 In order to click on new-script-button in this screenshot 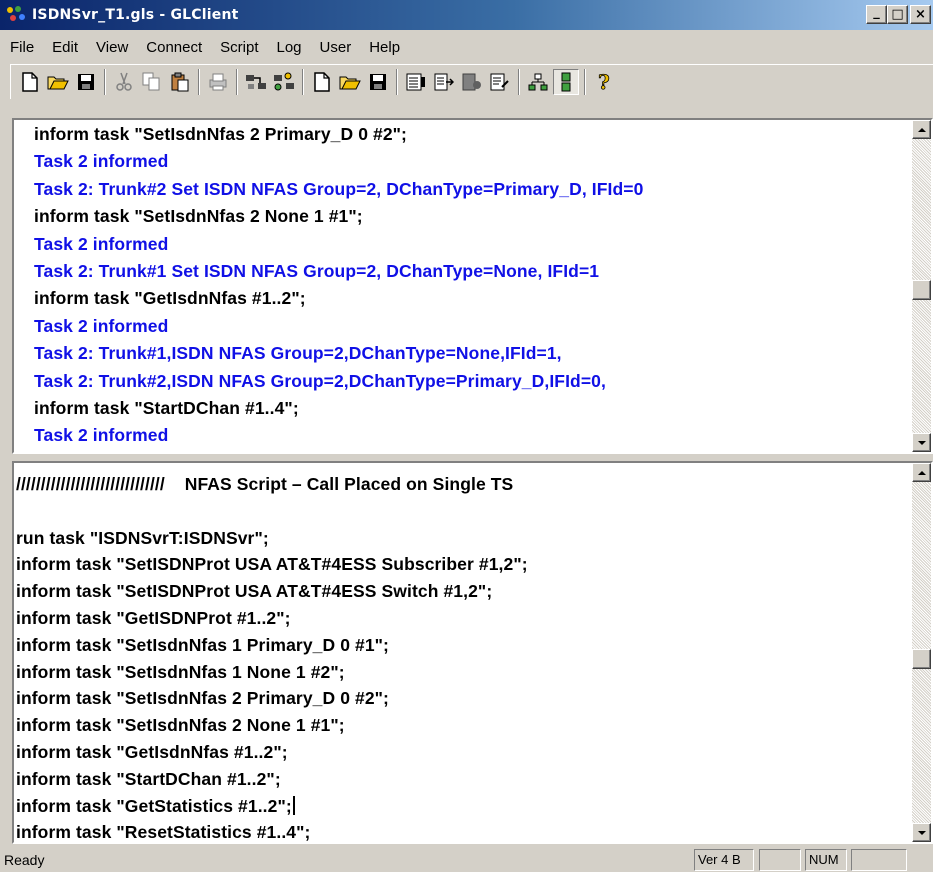, I will do `click(322, 82)`.